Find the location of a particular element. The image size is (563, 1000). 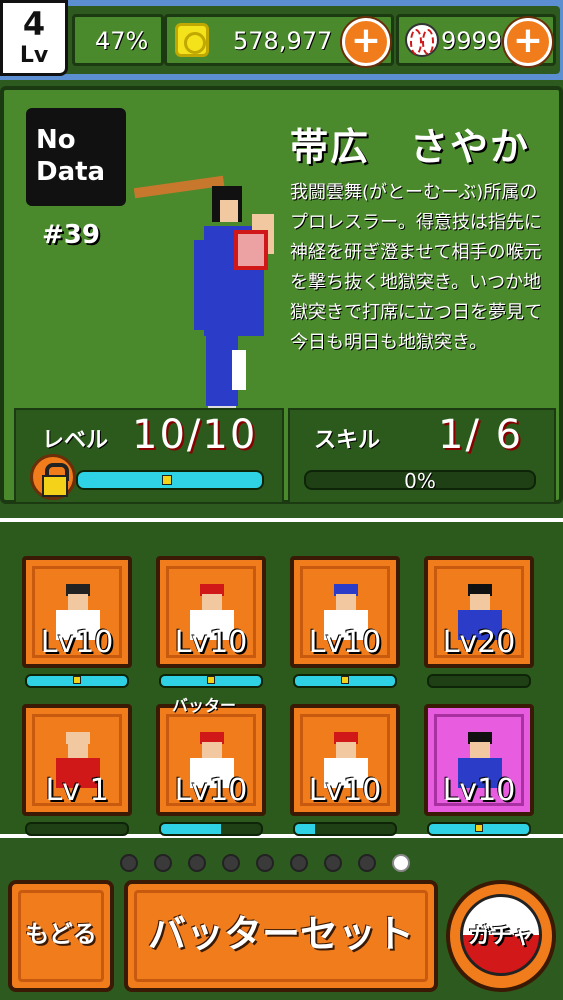

batter-set-button: バッターセット is located at coordinates (281, 936).